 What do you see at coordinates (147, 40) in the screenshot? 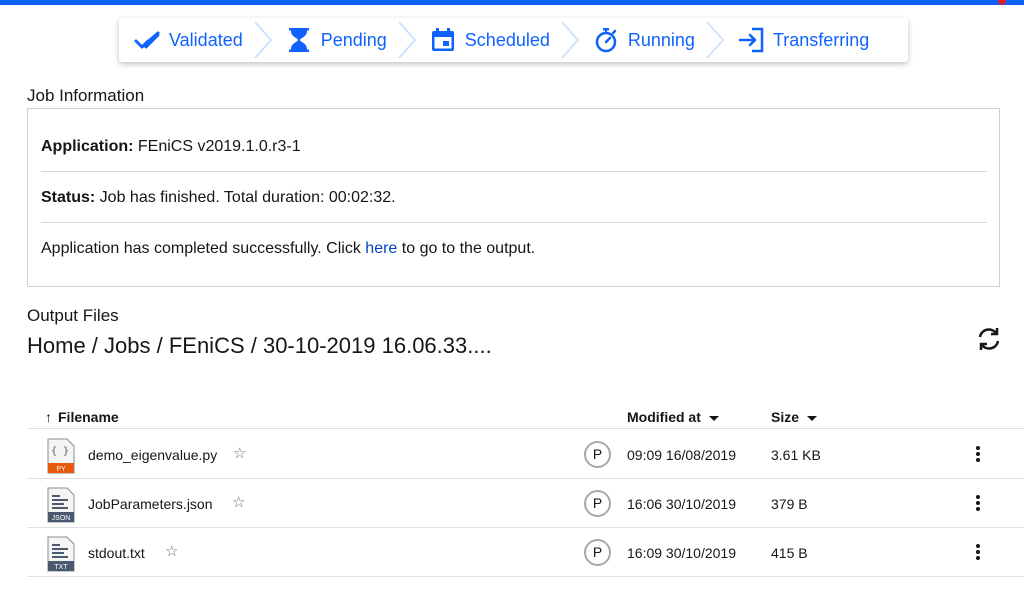
I see `checkmark-icon` at bounding box center [147, 40].